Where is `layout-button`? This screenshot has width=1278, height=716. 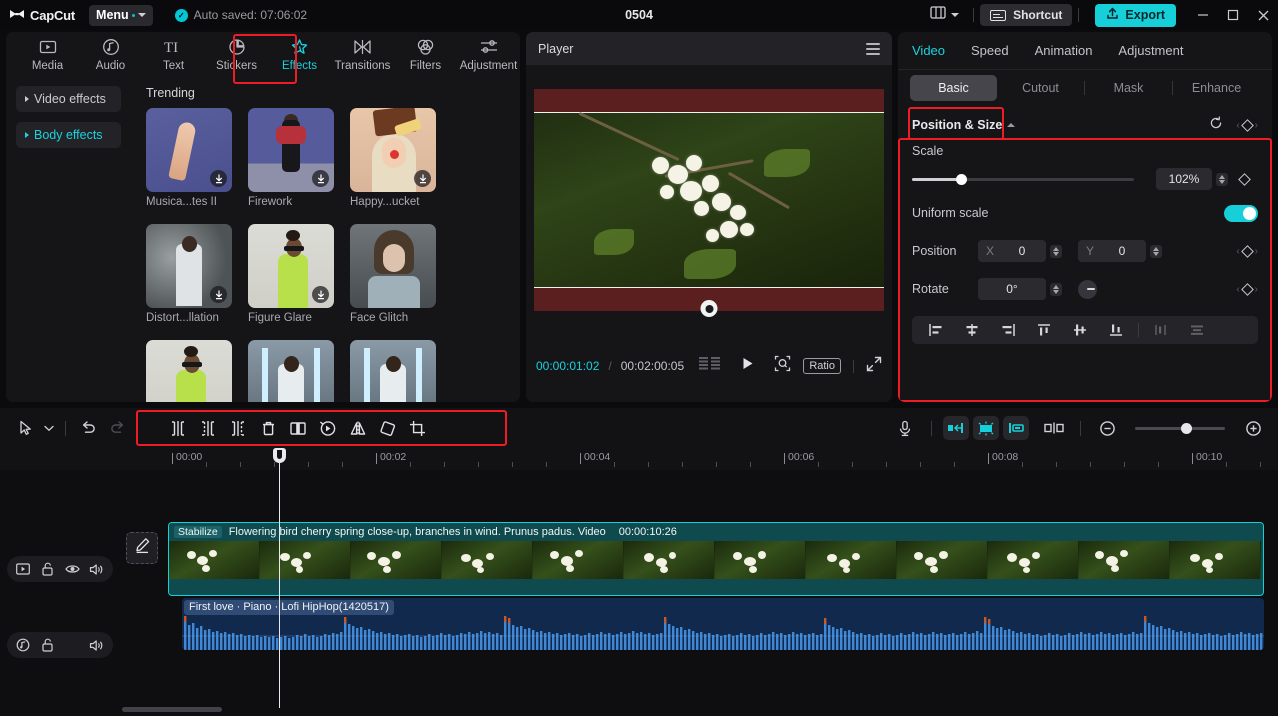 layout-button is located at coordinates (944, 15).